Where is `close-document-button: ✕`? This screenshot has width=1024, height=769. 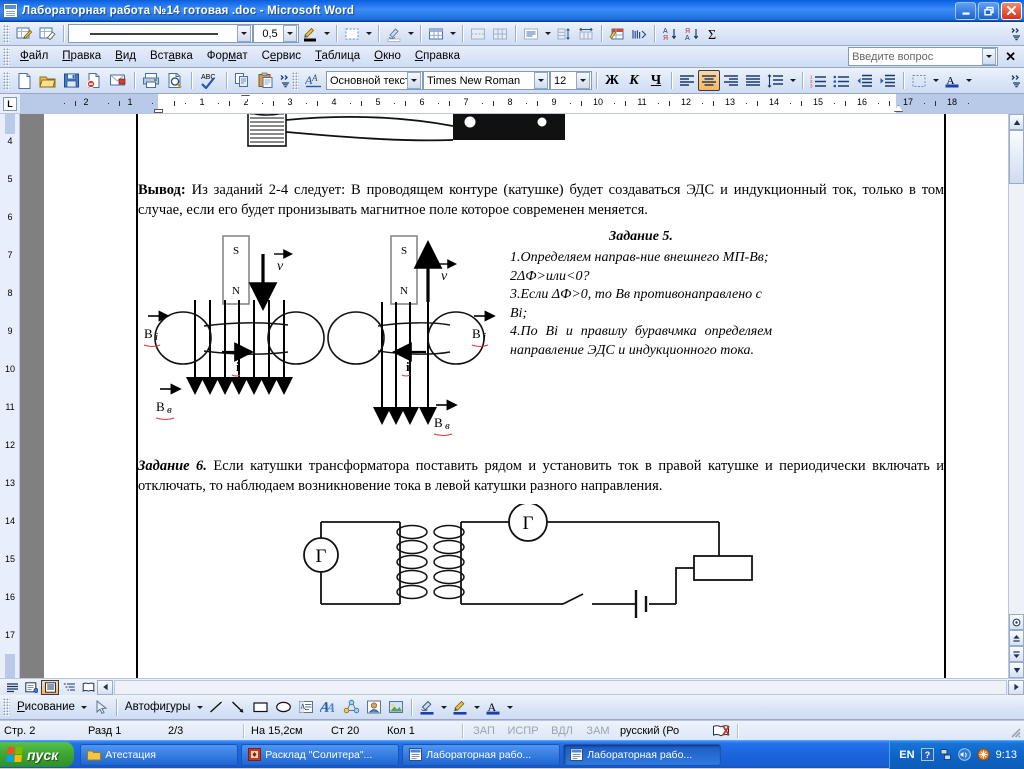
close-document-button: ✕ is located at coordinates (1010, 57).